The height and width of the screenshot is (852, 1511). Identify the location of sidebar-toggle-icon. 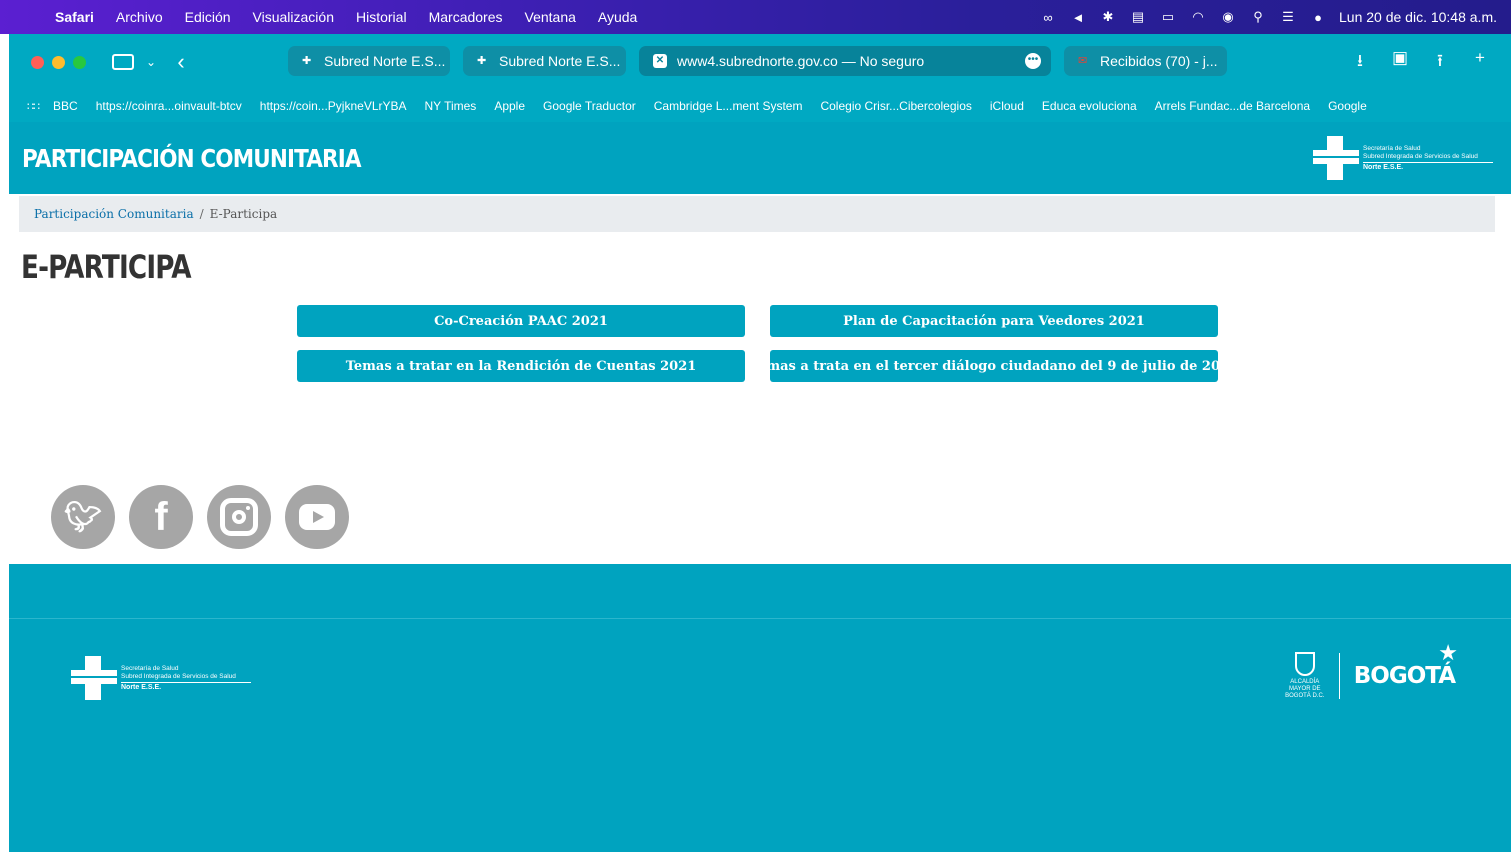
(123, 62).